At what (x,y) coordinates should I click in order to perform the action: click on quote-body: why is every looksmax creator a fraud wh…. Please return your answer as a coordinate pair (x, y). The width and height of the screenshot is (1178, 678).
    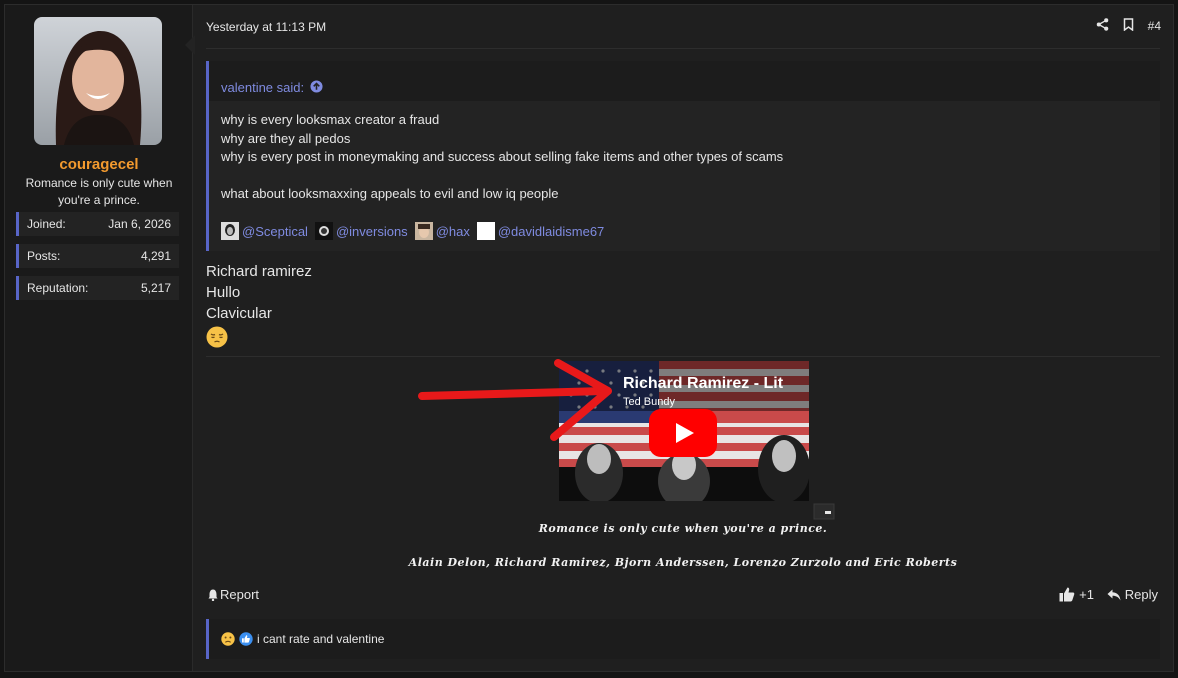
    Looking at the image, I should click on (684, 152).